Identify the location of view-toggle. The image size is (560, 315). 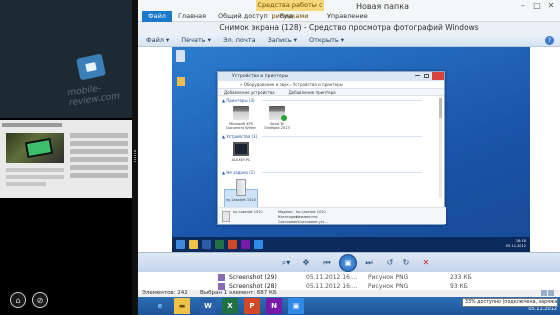
(548, 293).